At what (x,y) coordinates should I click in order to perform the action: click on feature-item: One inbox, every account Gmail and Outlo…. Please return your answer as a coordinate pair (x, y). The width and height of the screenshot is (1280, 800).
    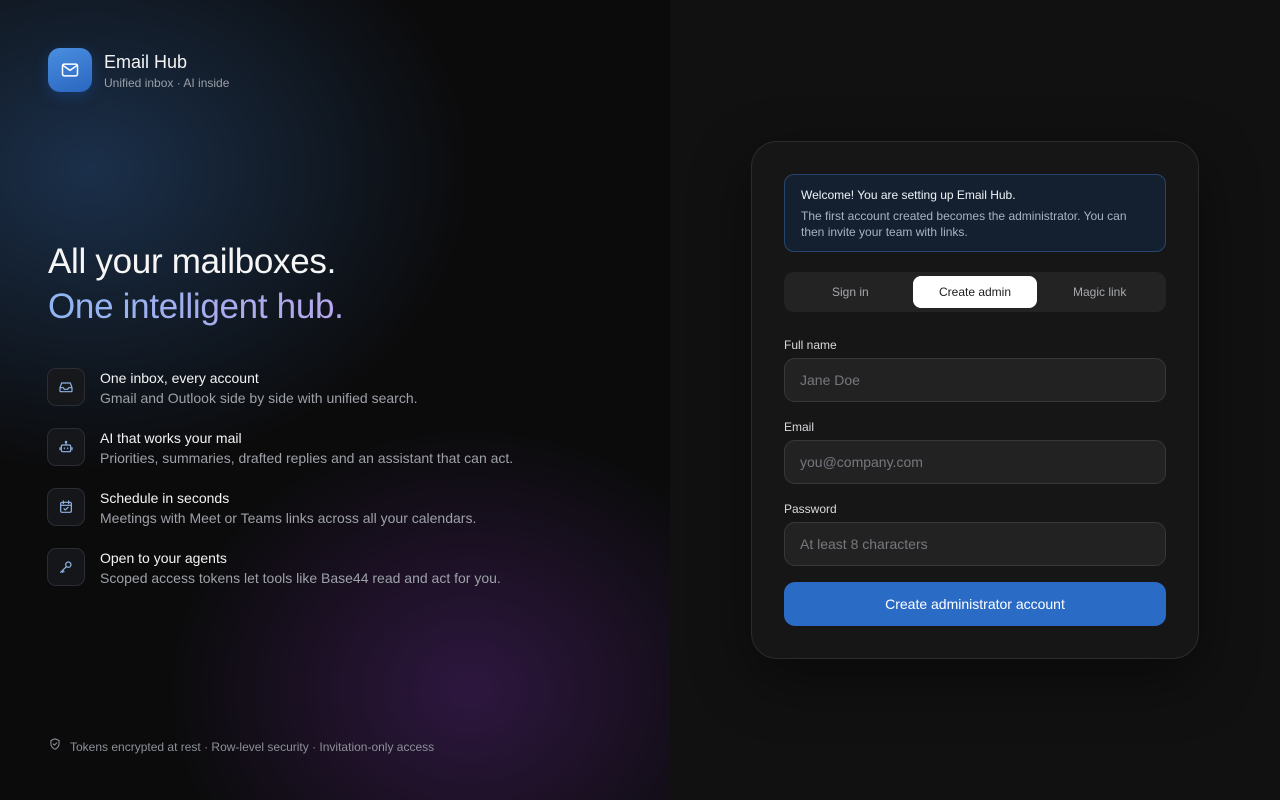
    Looking at the image, I should click on (280, 398).